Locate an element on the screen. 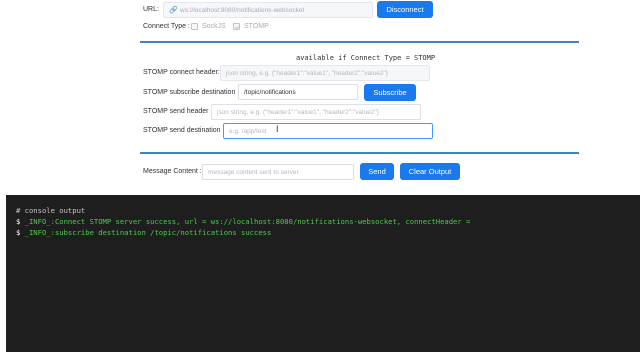 This screenshot has height=360, width=640. url-label: URL: is located at coordinates (151, 9).